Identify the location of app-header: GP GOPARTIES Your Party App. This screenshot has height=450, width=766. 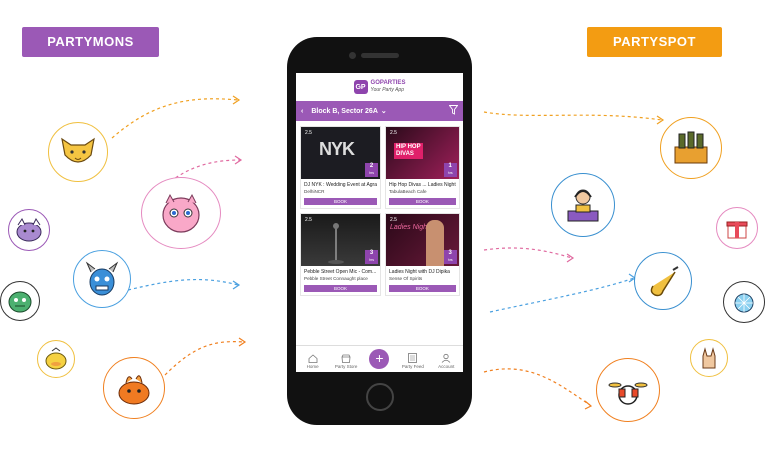
(379, 87).